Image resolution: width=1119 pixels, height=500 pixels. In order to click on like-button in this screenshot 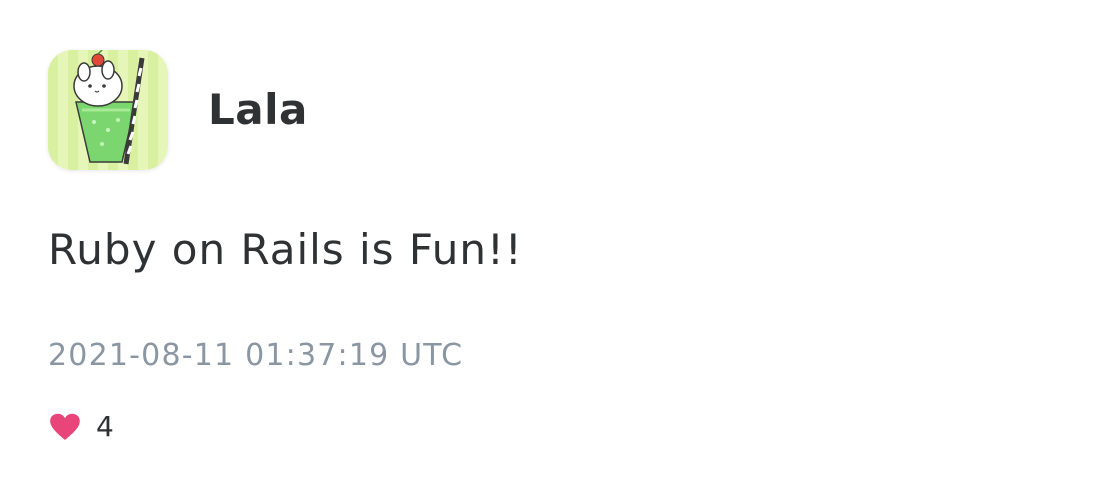, I will do `click(65, 427)`.